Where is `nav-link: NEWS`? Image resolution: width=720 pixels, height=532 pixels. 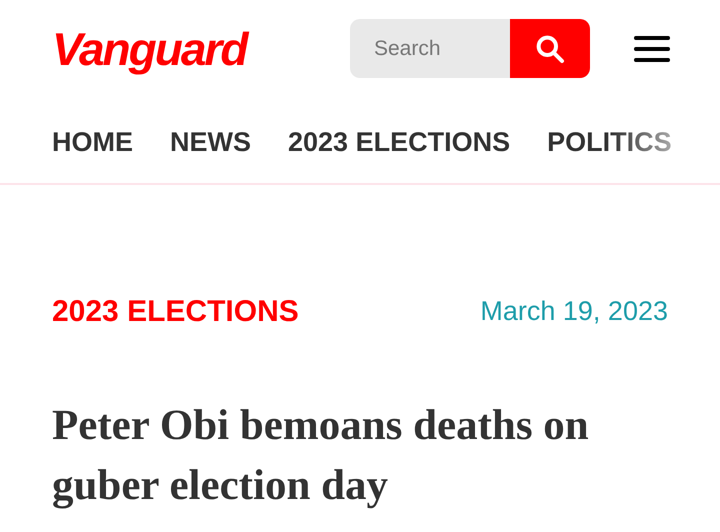 nav-link: NEWS is located at coordinates (210, 154).